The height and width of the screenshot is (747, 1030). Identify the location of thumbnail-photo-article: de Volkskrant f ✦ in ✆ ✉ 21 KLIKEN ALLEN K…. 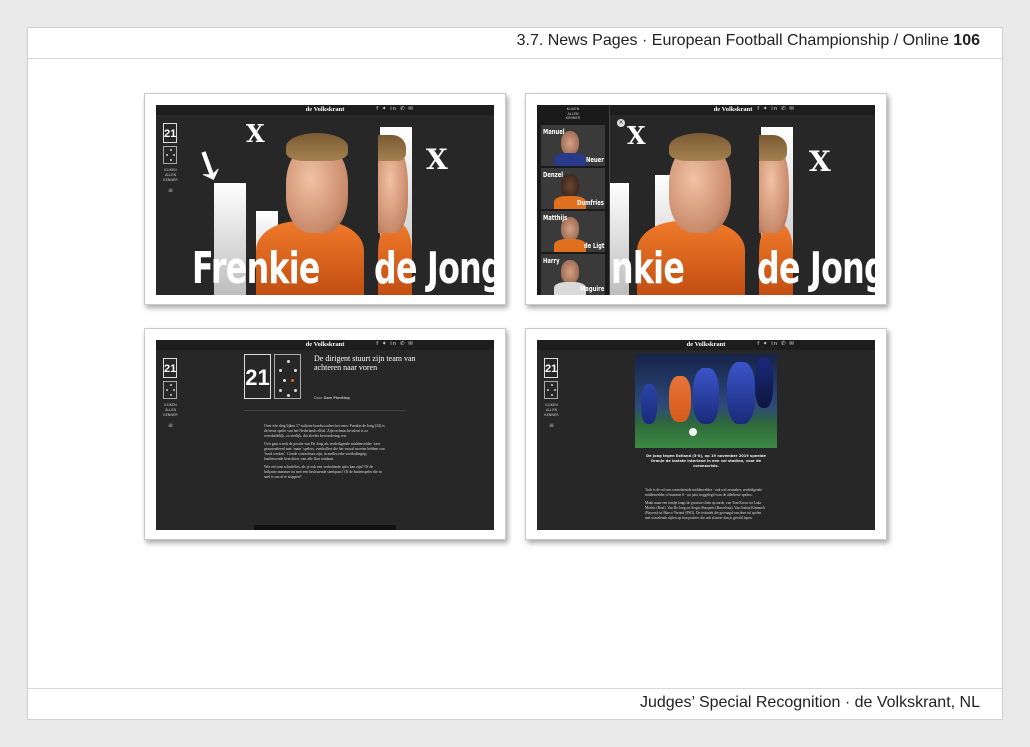
(706, 434).